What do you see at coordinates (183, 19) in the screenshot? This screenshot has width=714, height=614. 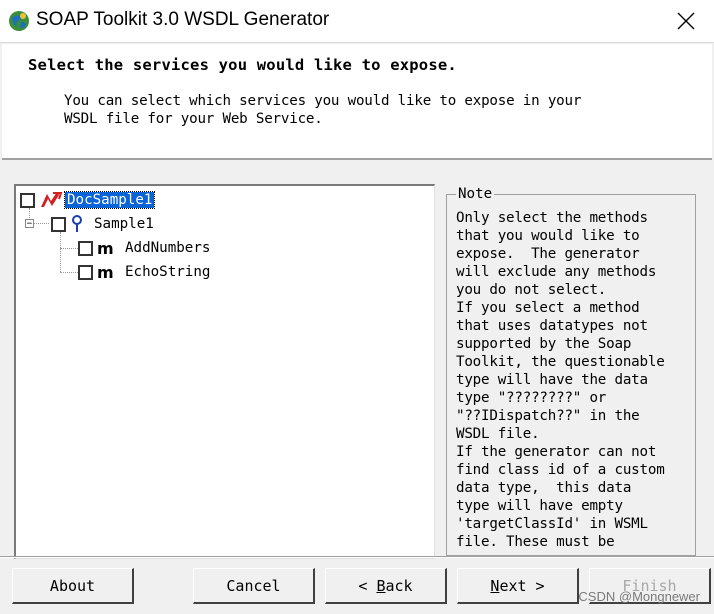 I see `window-title: SOAP Toolkit 3.0 WSDL Generator` at bounding box center [183, 19].